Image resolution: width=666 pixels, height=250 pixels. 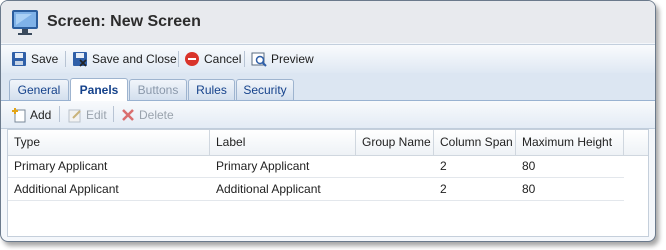 What do you see at coordinates (265, 89) in the screenshot?
I see `tab-security: Security` at bounding box center [265, 89].